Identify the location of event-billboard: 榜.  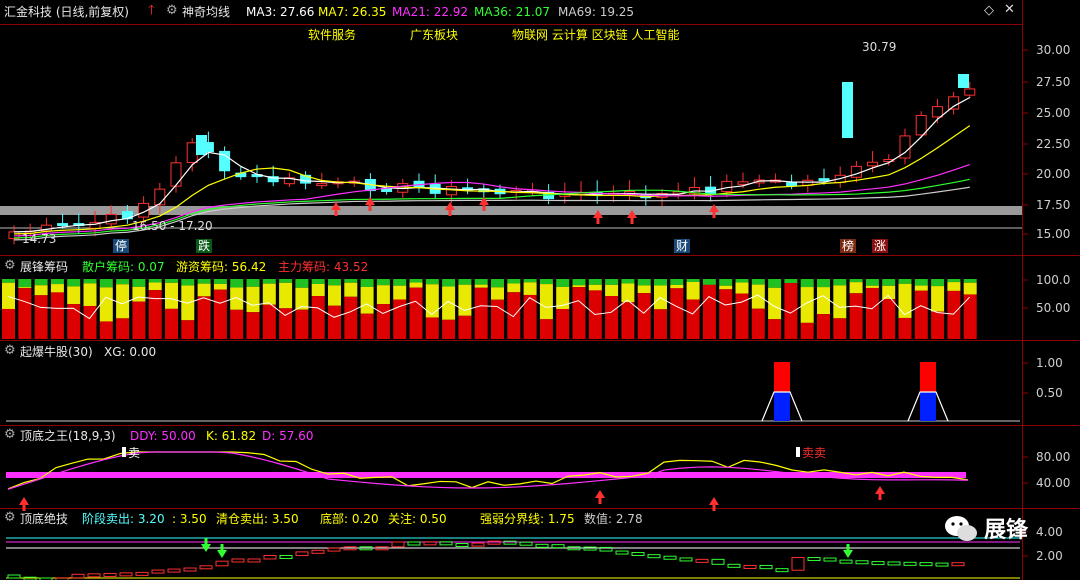
(848, 246).